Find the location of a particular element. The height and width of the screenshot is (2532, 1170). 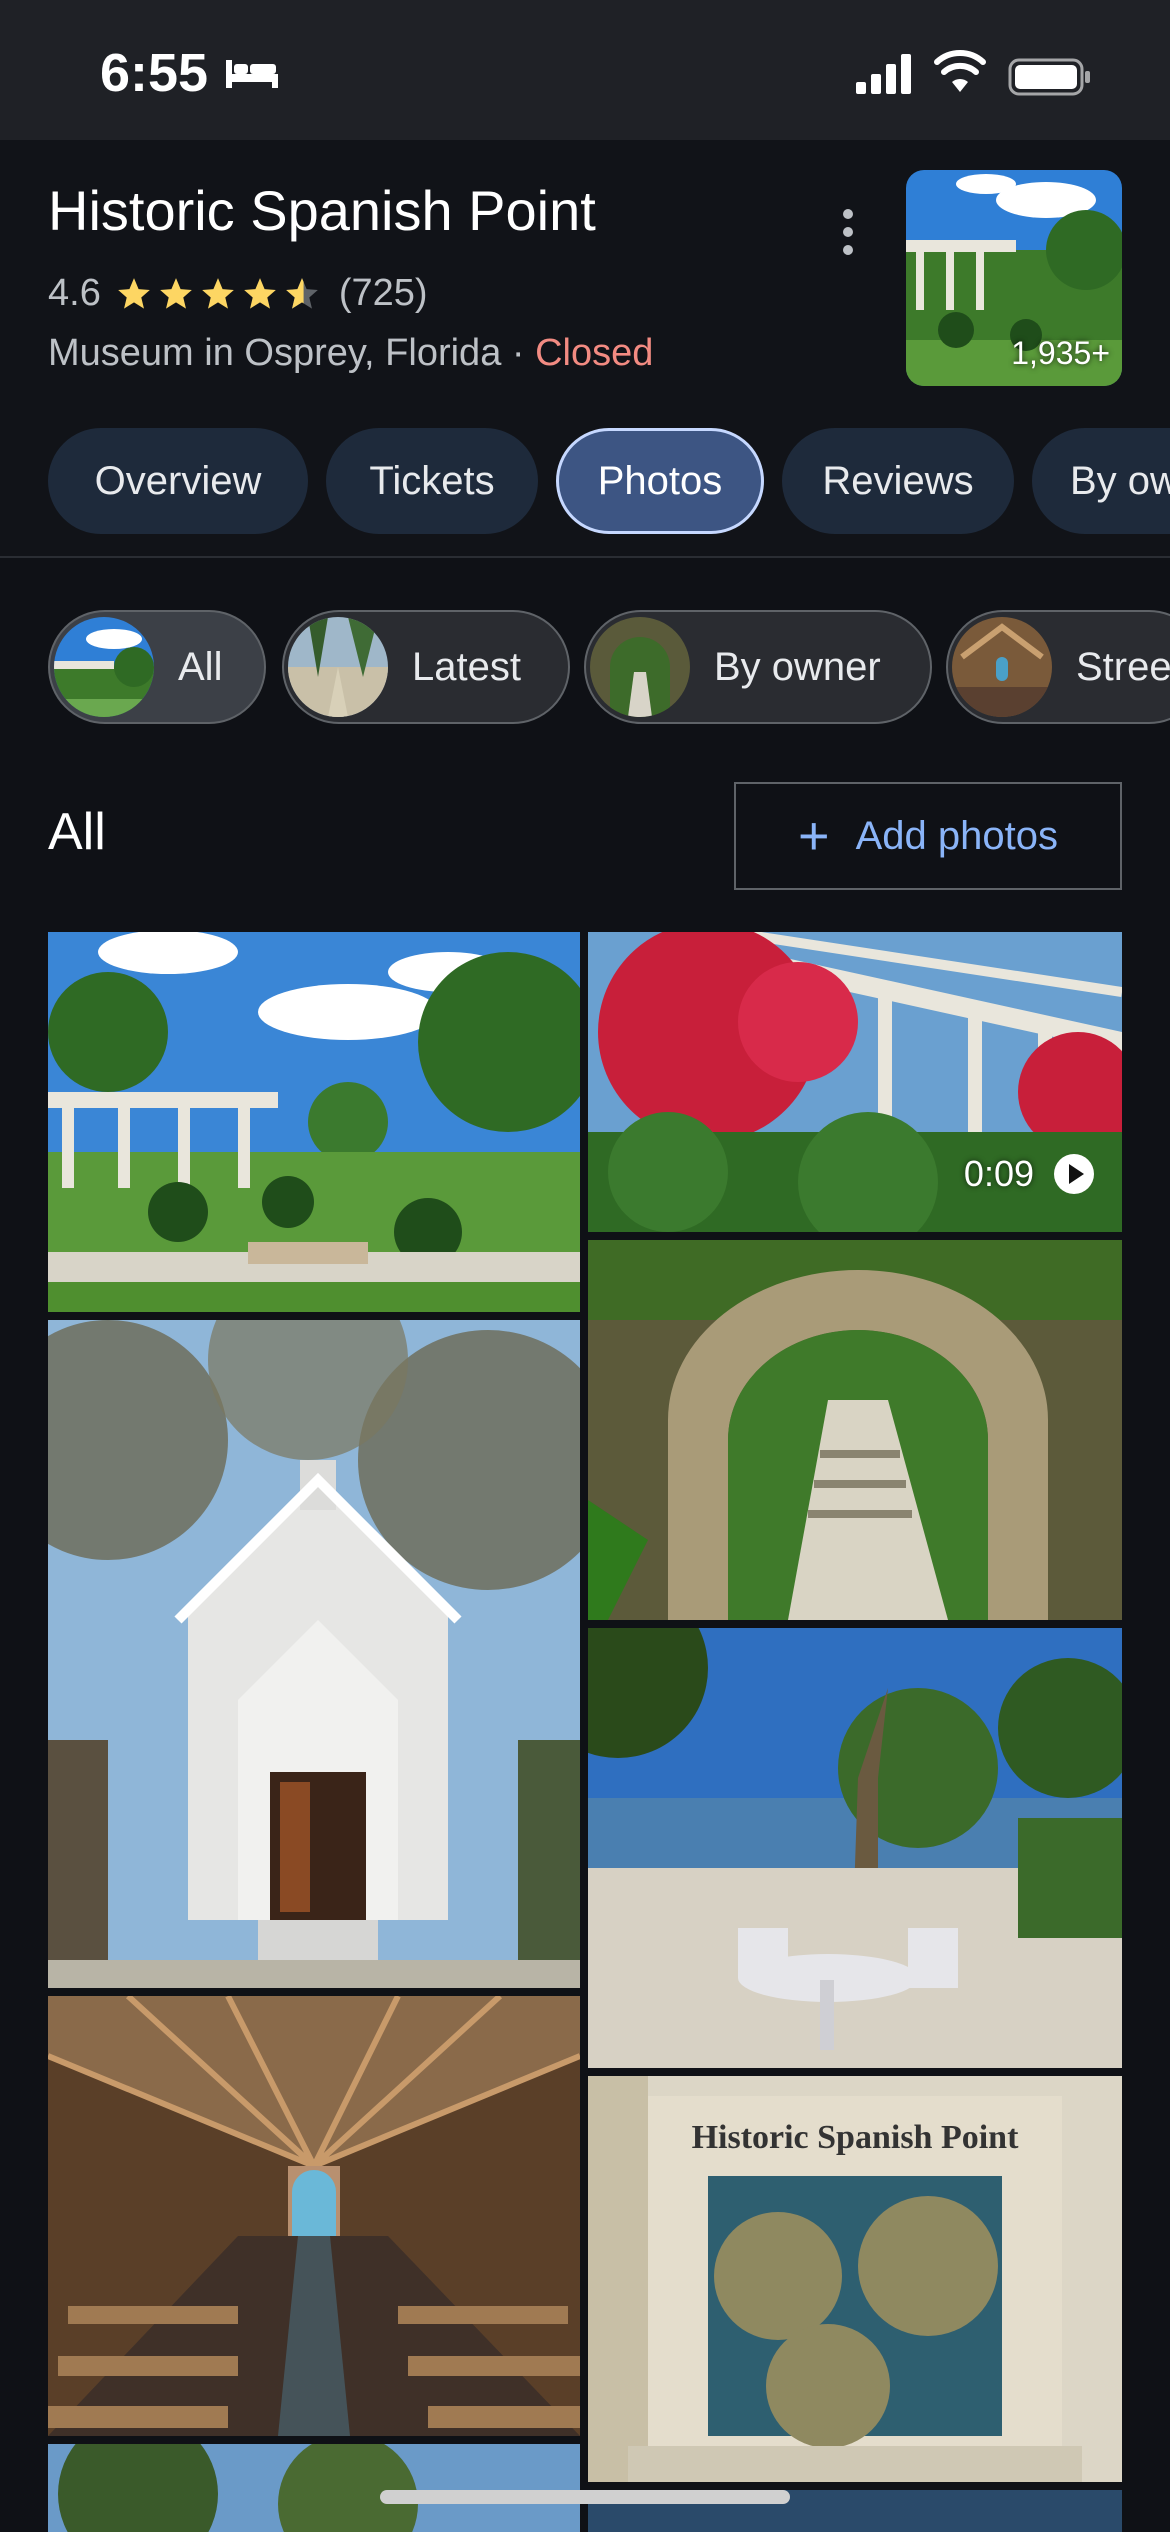

chip-all: All is located at coordinates (157, 667).